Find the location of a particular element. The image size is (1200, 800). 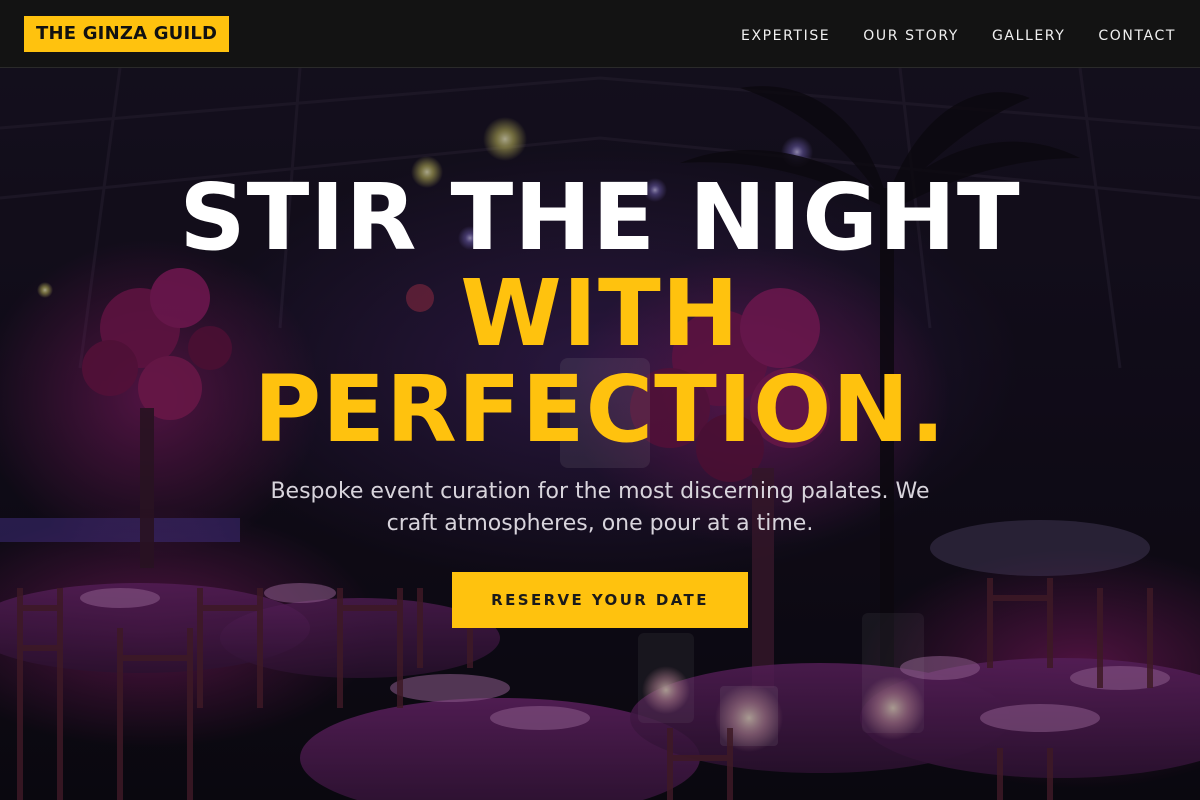

nav-link-expertise: EXPERTISE is located at coordinates (785, 36).